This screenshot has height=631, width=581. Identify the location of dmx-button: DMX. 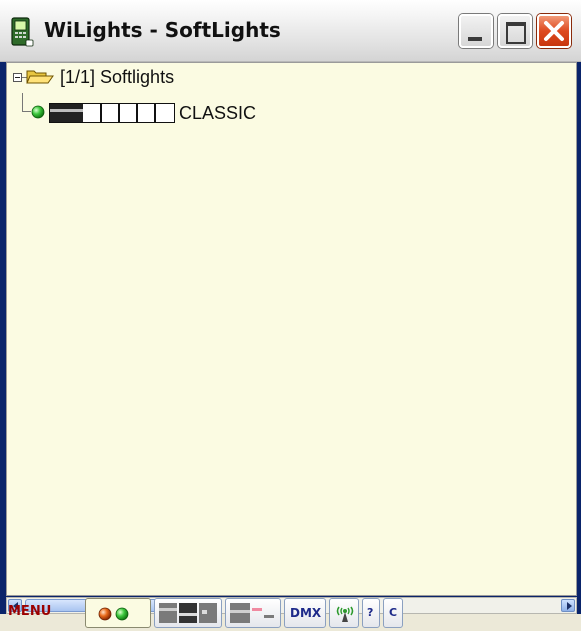
(305, 613).